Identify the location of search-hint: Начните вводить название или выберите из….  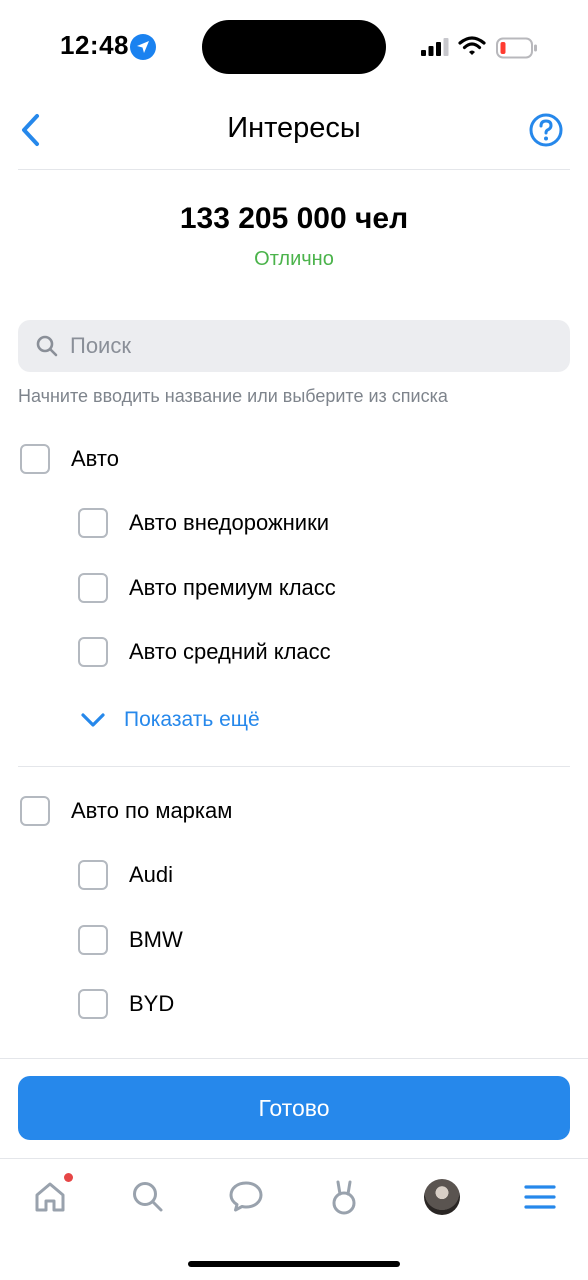
(233, 396).